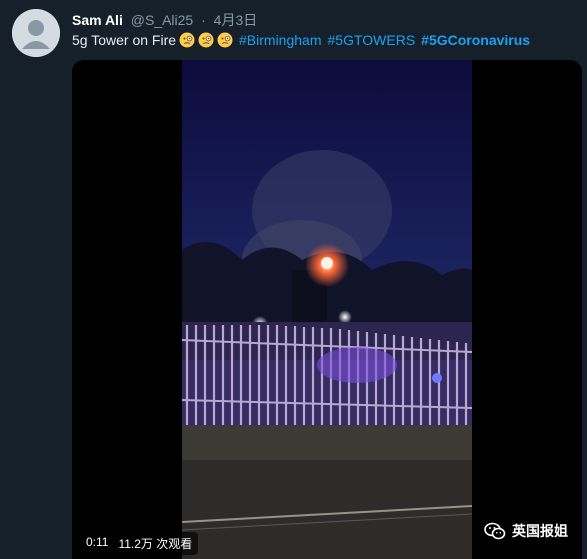  What do you see at coordinates (540, 531) in the screenshot?
I see `watermark-label: 英国报姐` at bounding box center [540, 531].